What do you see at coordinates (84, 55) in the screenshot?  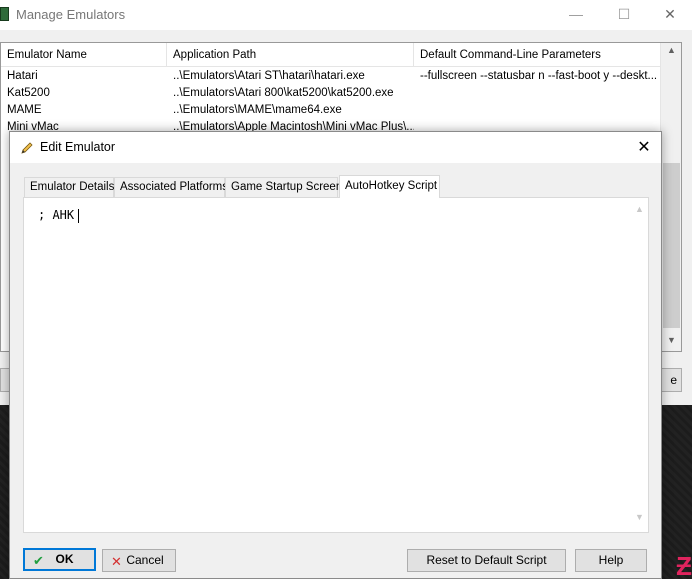 I see `column-header-name: Emulator Name` at bounding box center [84, 55].